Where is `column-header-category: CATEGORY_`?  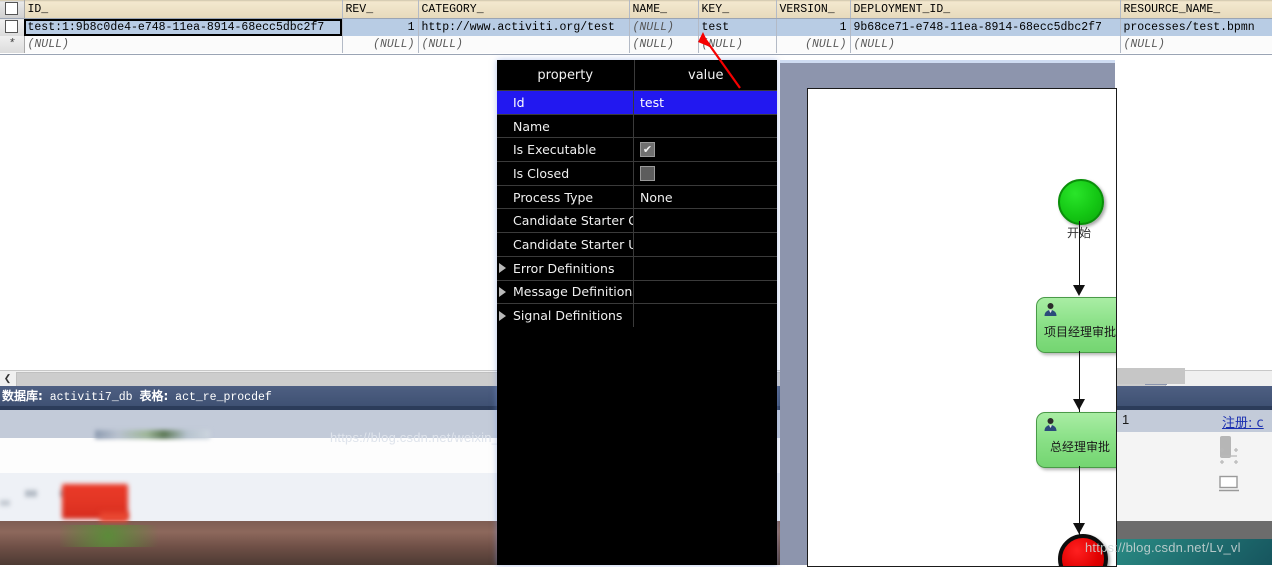 column-header-category: CATEGORY_ is located at coordinates (524, 9).